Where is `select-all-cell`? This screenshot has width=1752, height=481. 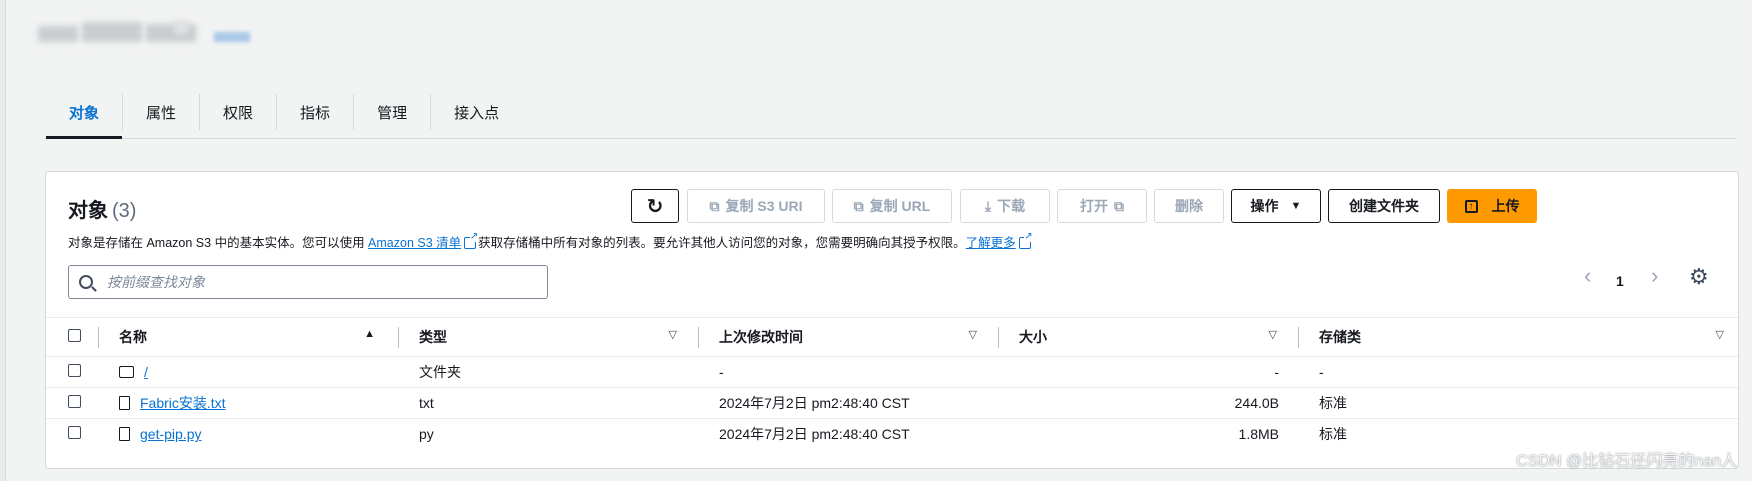 select-all-cell is located at coordinates (72, 337).